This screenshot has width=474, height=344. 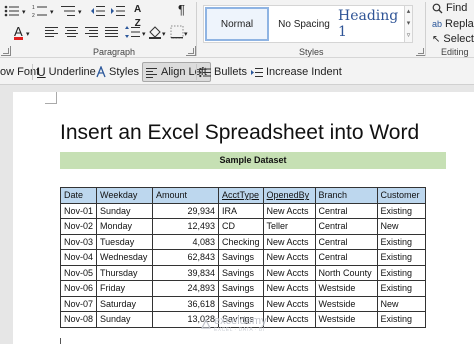 What do you see at coordinates (125, 226) in the screenshot?
I see `cell-weekday: Monday` at bounding box center [125, 226].